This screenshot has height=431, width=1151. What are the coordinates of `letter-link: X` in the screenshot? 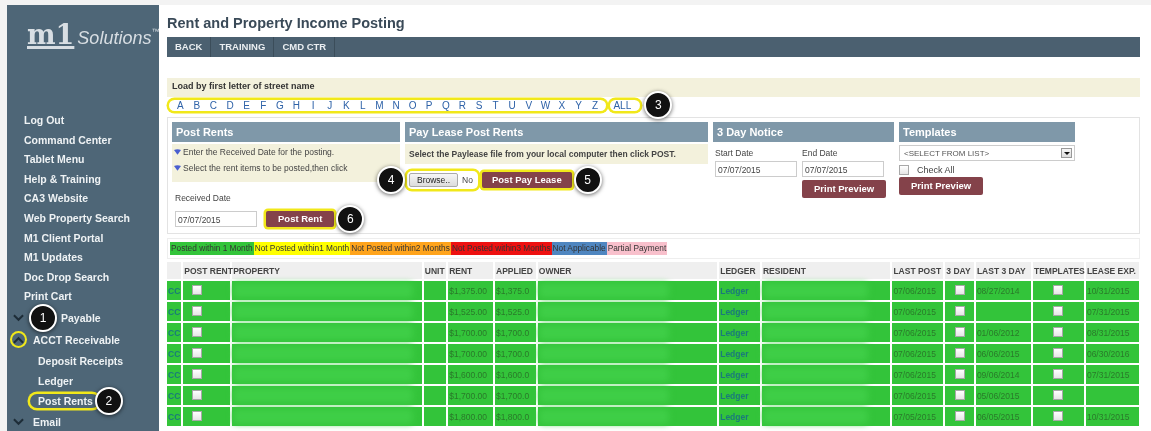 It's located at (562, 105).